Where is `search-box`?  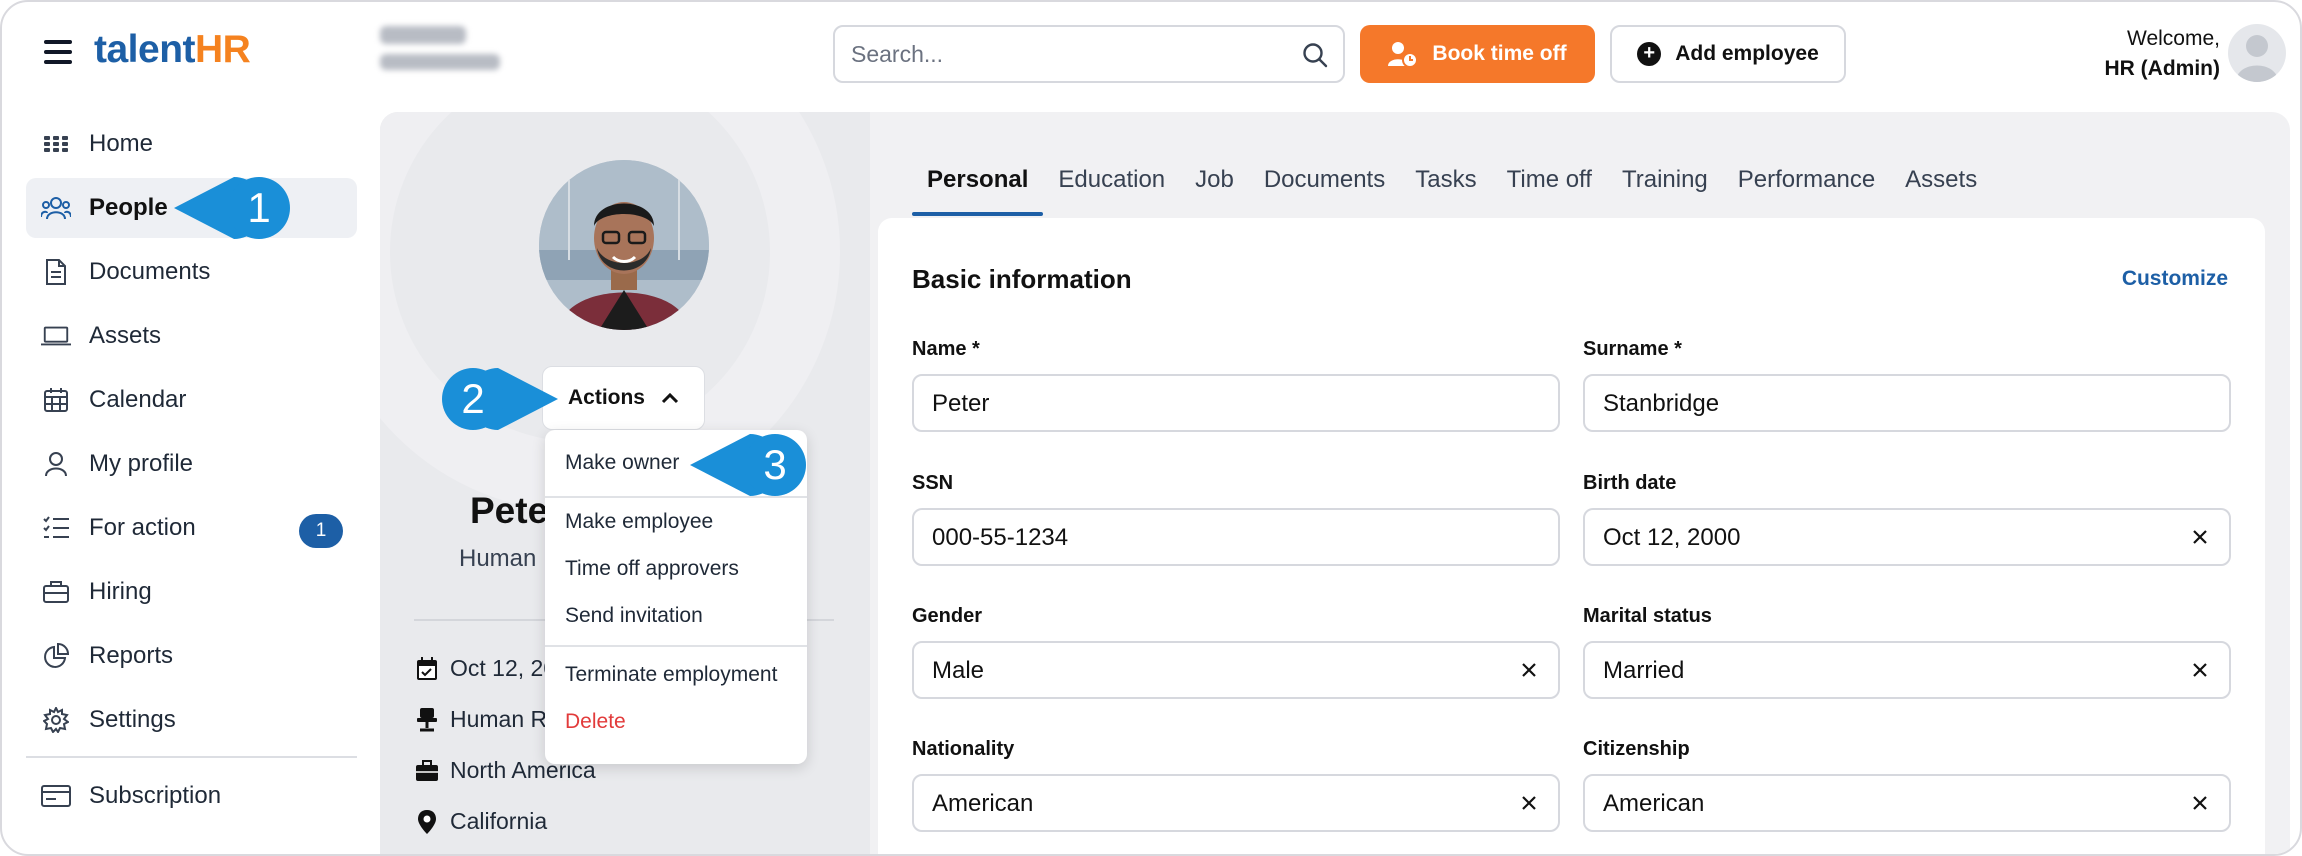 search-box is located at coordinates (1089, 54).